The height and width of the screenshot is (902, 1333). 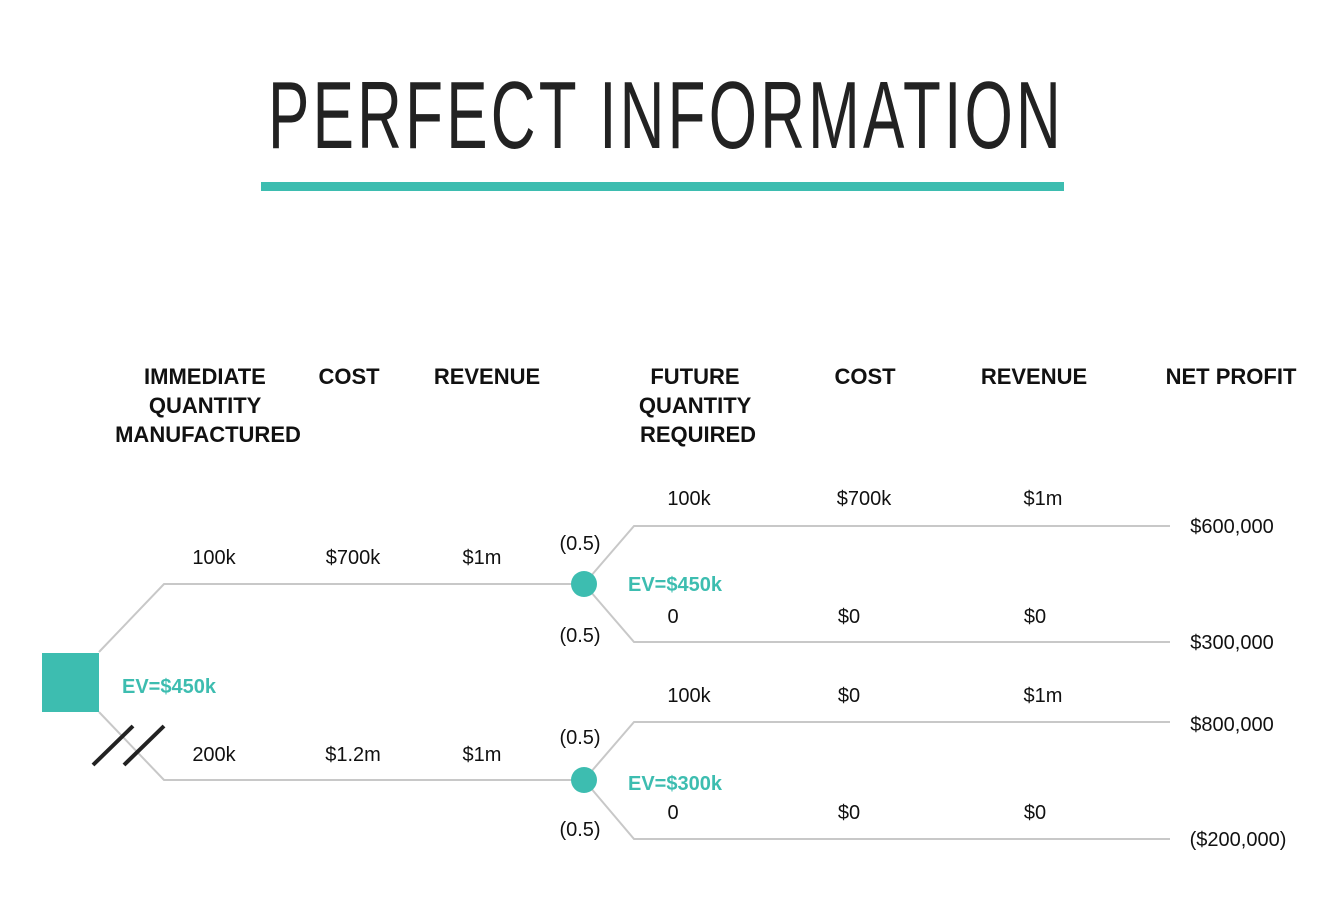 What do you see at coordinates (487, 376) in the screenshot?
I see `header-revenue-1: REVENUE` at bounding box center [487, 376].